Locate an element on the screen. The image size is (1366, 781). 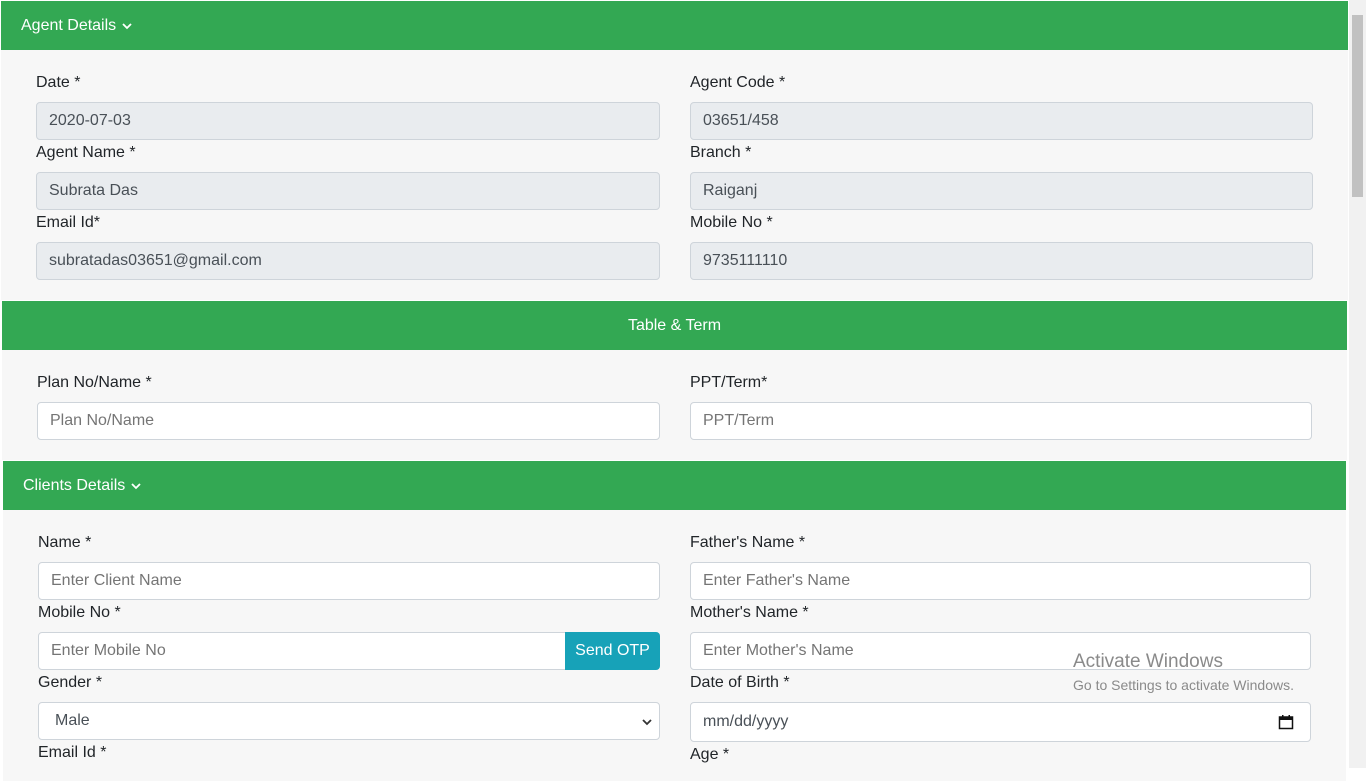
agent-mobile-field: 9735111110 is located at coordinates (1001, 261).